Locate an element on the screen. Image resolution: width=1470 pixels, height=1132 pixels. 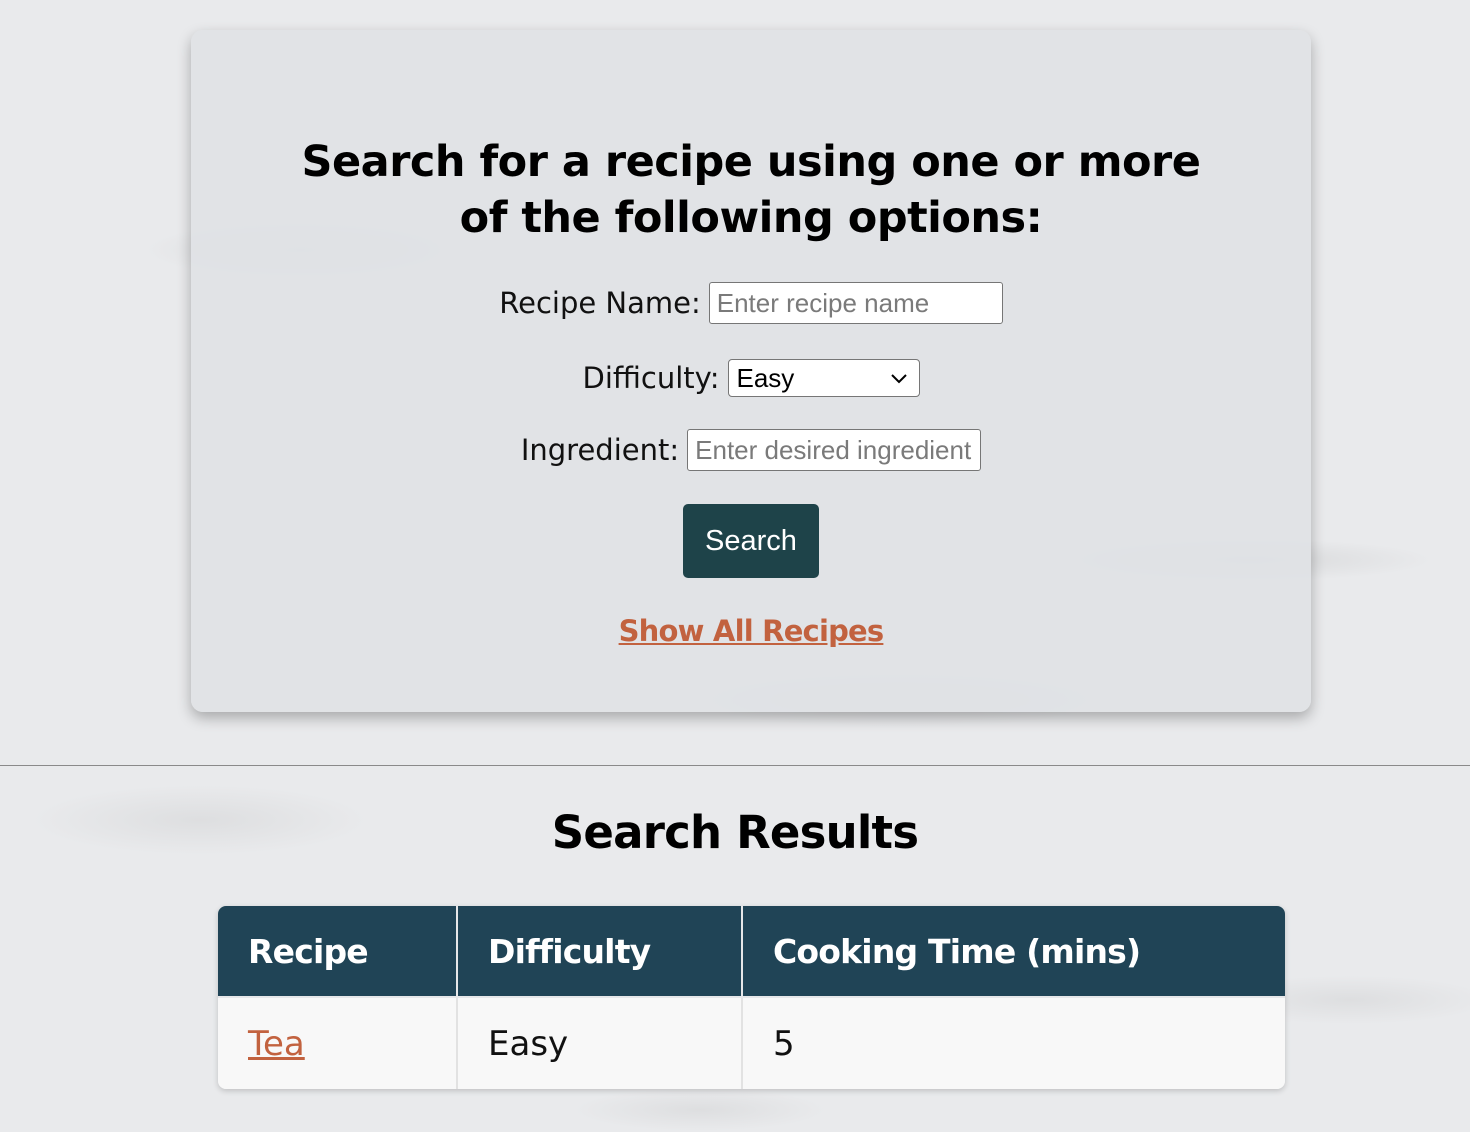
table-header-row: Recipe Difficulty Cooking Time (mins) is located at coordinates (751, 952).